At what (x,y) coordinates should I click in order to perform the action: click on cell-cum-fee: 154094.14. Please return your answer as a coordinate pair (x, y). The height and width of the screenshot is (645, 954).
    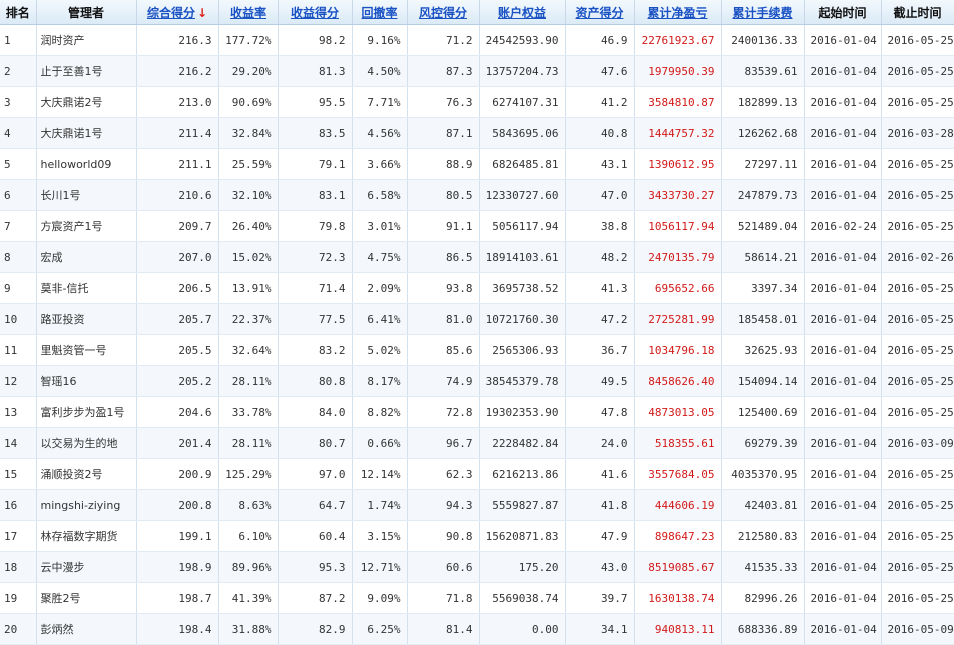
    Looking at the image, I should click on (763, 381).